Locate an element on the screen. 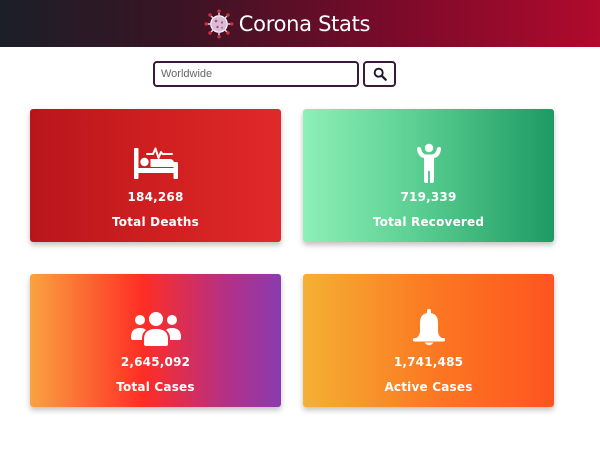 The image size is (600, 450). brand: Corona Stats is located at coordinates (287, 24).